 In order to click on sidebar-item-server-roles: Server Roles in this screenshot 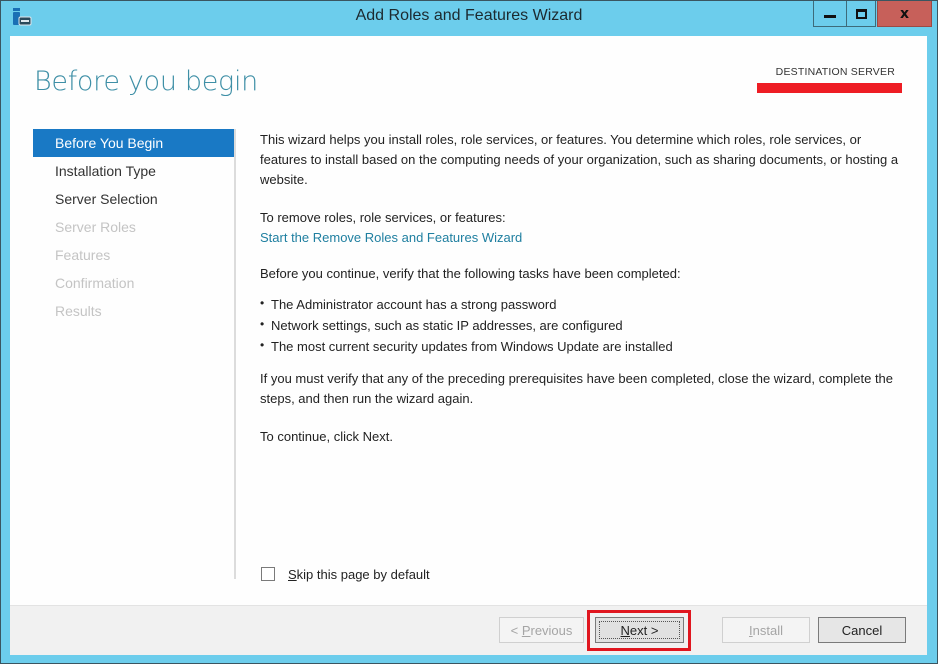, I will do `click(95, 227)`.